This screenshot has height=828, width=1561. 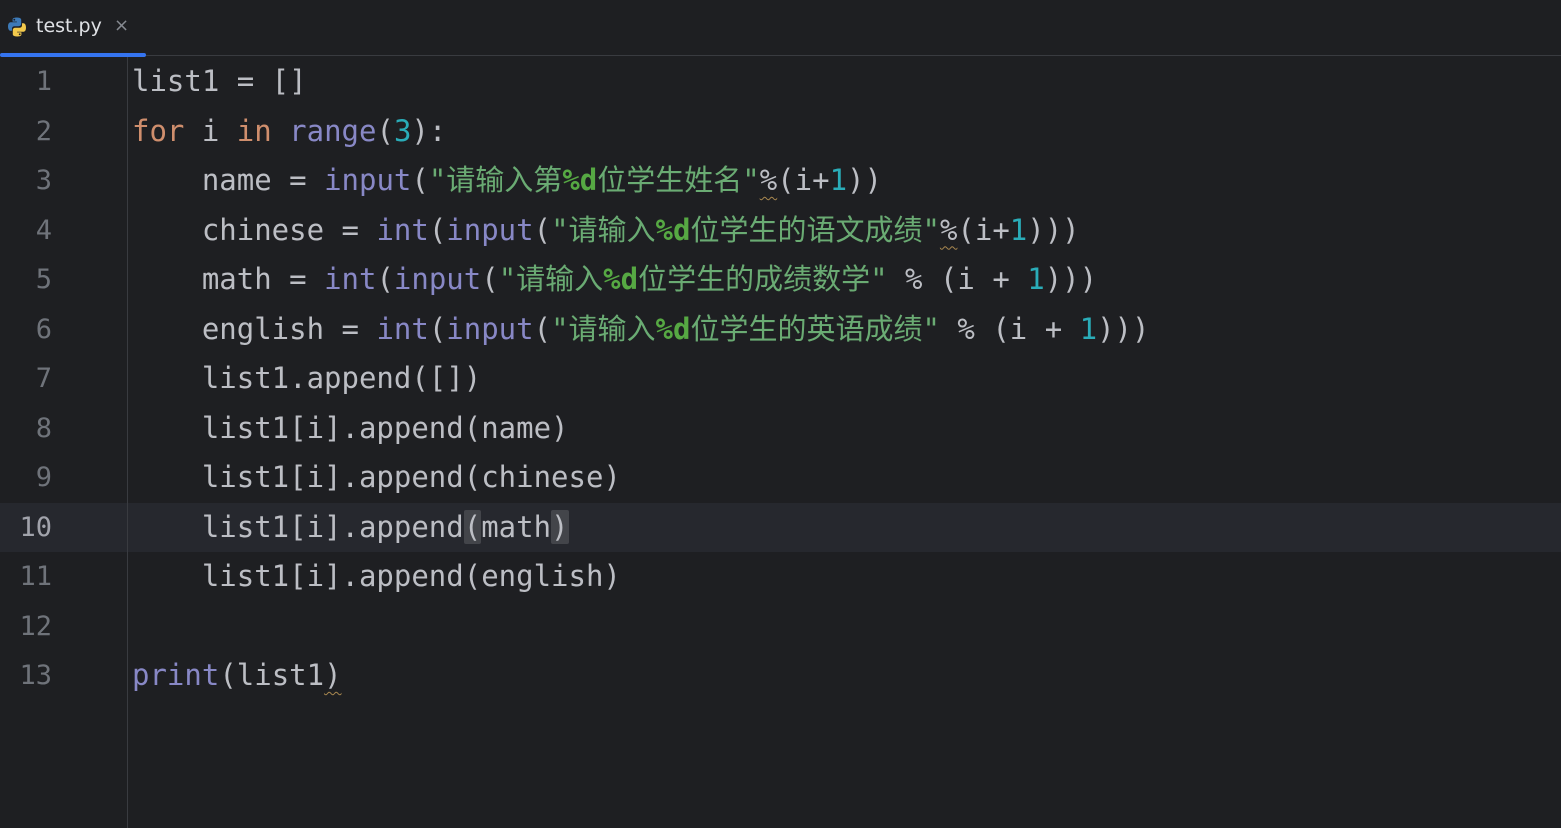 I want to click on code-token: ):, so click(x=429, y=130).